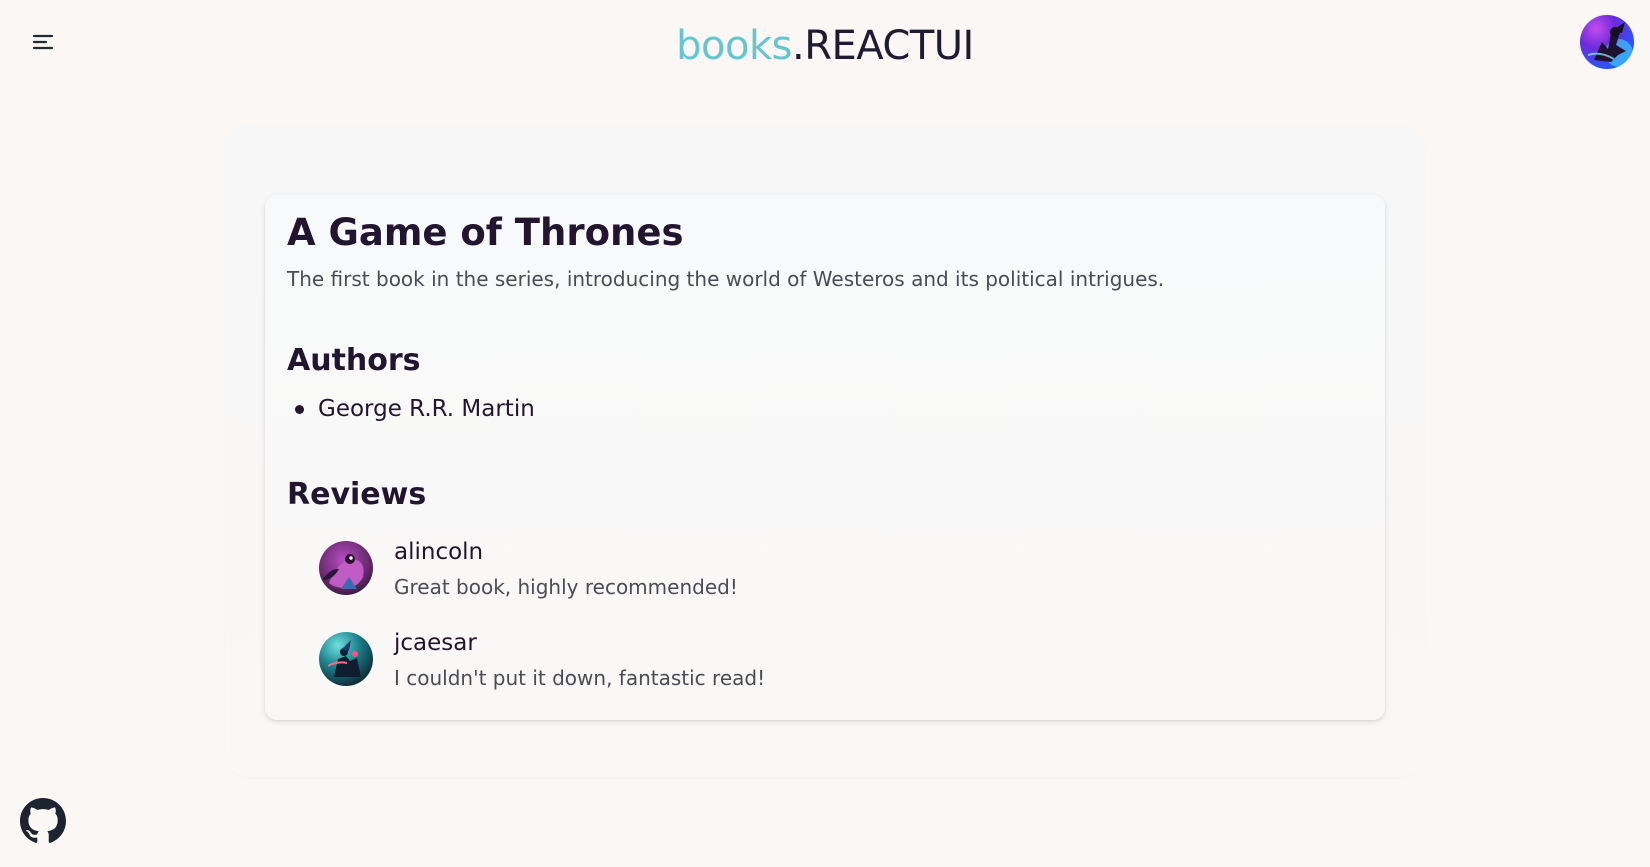 The width and height of the screenshot is (1650, 867). What do you see at coordinates (566, 569) in the screenshot?
I see `review-body: alincoln Great book, highly recommended!` at bounding box center [566, 569].